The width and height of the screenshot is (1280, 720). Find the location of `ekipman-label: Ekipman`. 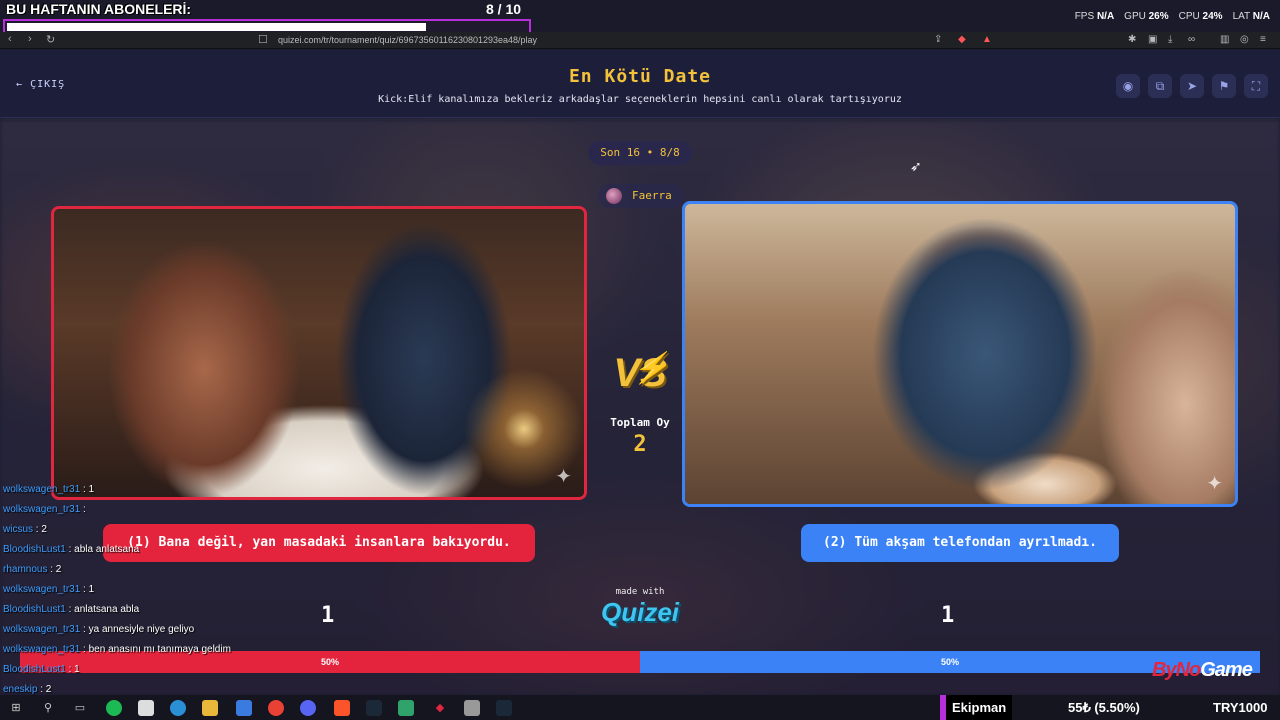

ekipman-label: Ekipman is located at coordinates (976, 707).